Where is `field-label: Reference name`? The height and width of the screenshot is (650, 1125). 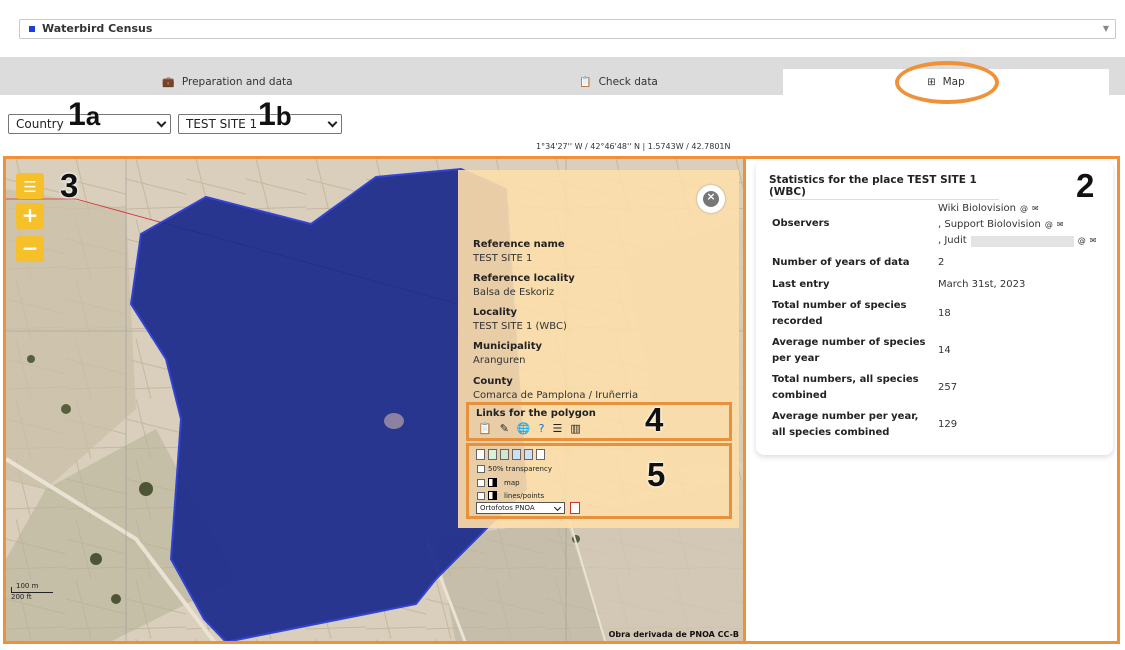
field-label: Reference name is located at coordinates (519, 244).